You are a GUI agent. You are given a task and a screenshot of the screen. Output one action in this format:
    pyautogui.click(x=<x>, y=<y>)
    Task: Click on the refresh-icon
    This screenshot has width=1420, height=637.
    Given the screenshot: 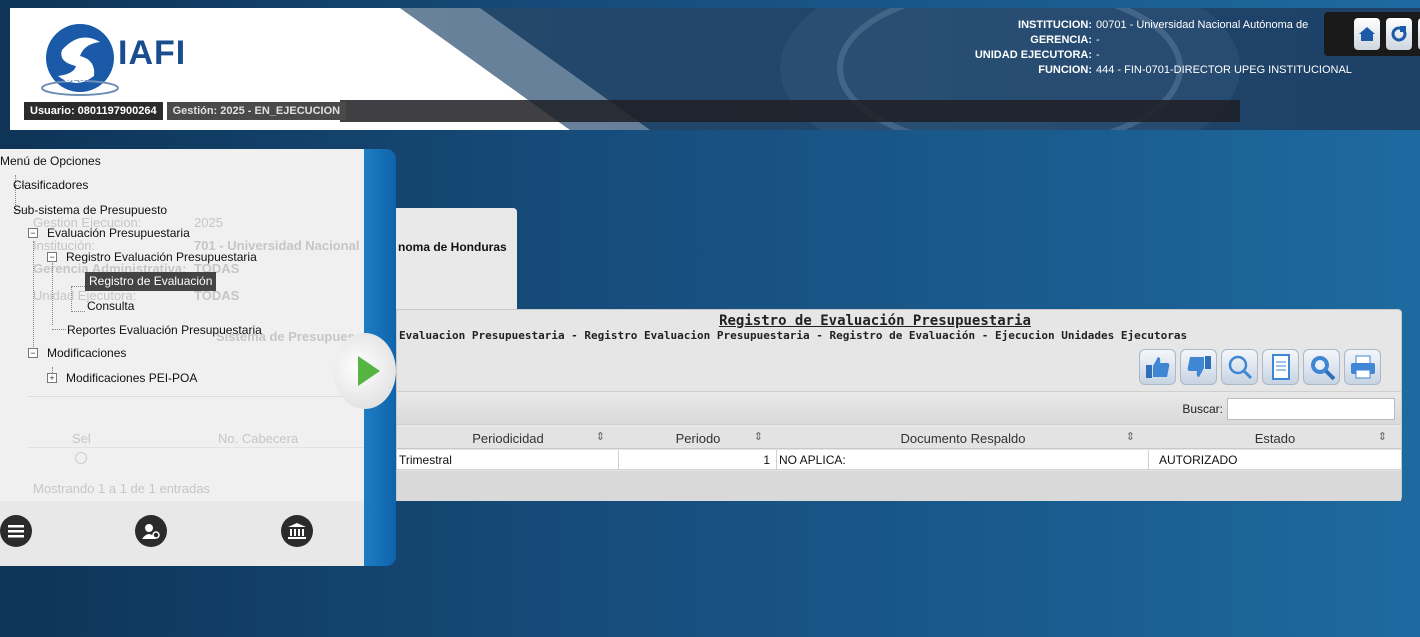 What is the action you would take?
    pyautogui.click(x=1398, y=34)
    